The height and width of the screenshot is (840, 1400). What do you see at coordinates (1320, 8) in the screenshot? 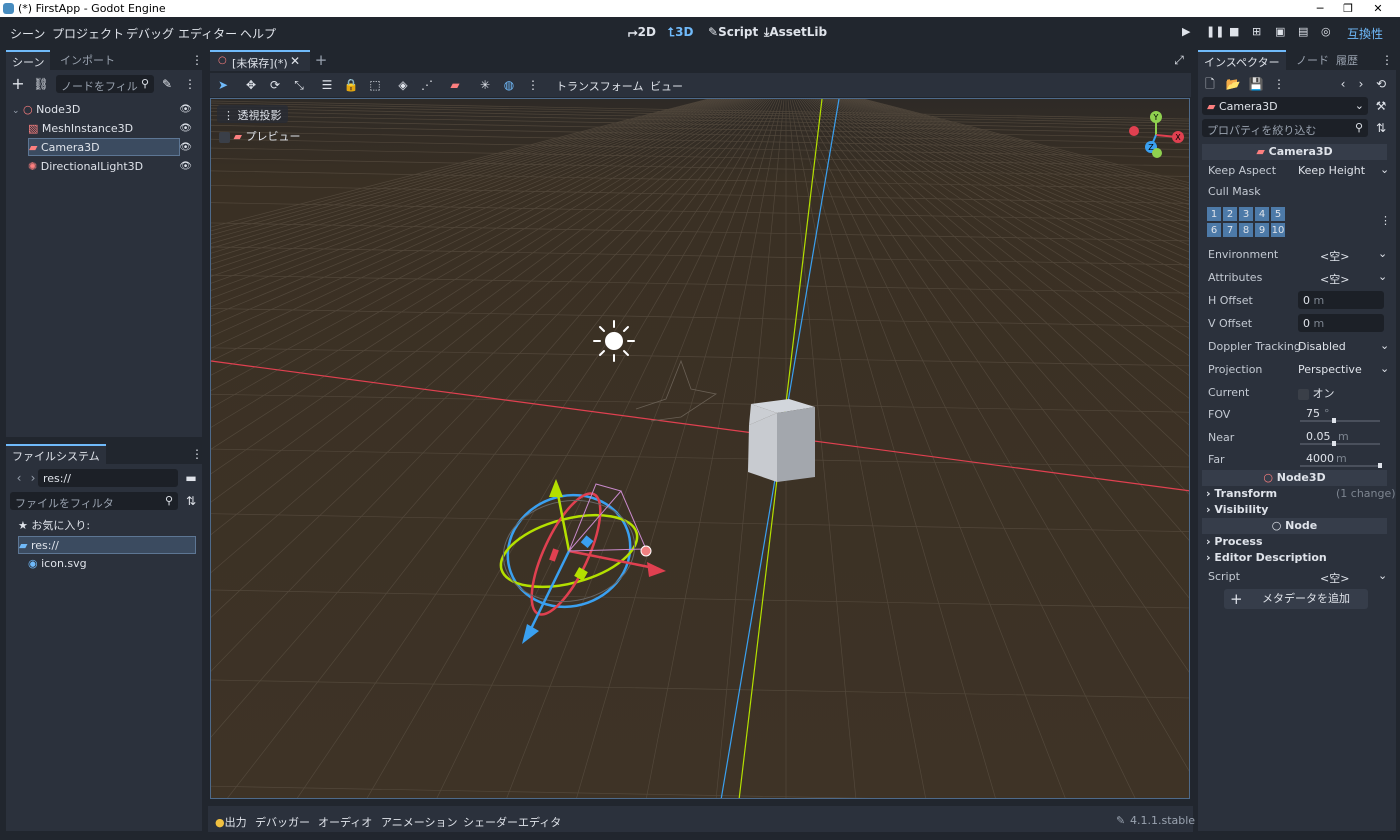
I see `minimize-button: ─` at bounding box center [1320, 8].